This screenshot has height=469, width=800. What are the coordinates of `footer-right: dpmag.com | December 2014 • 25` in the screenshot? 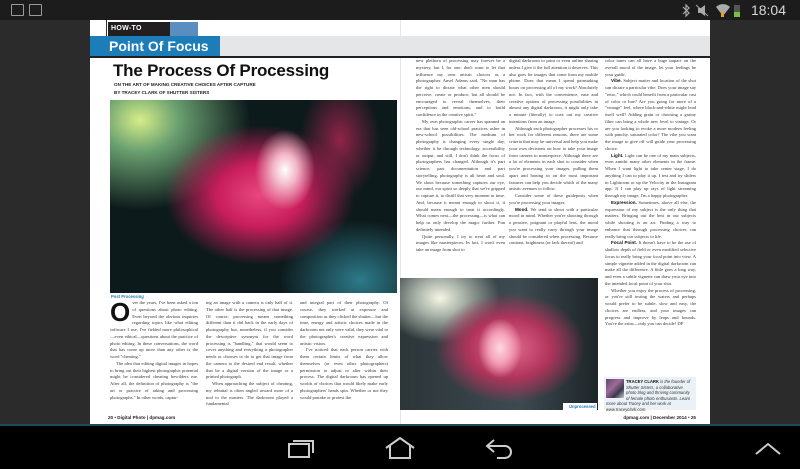 It's located at (659, 417).